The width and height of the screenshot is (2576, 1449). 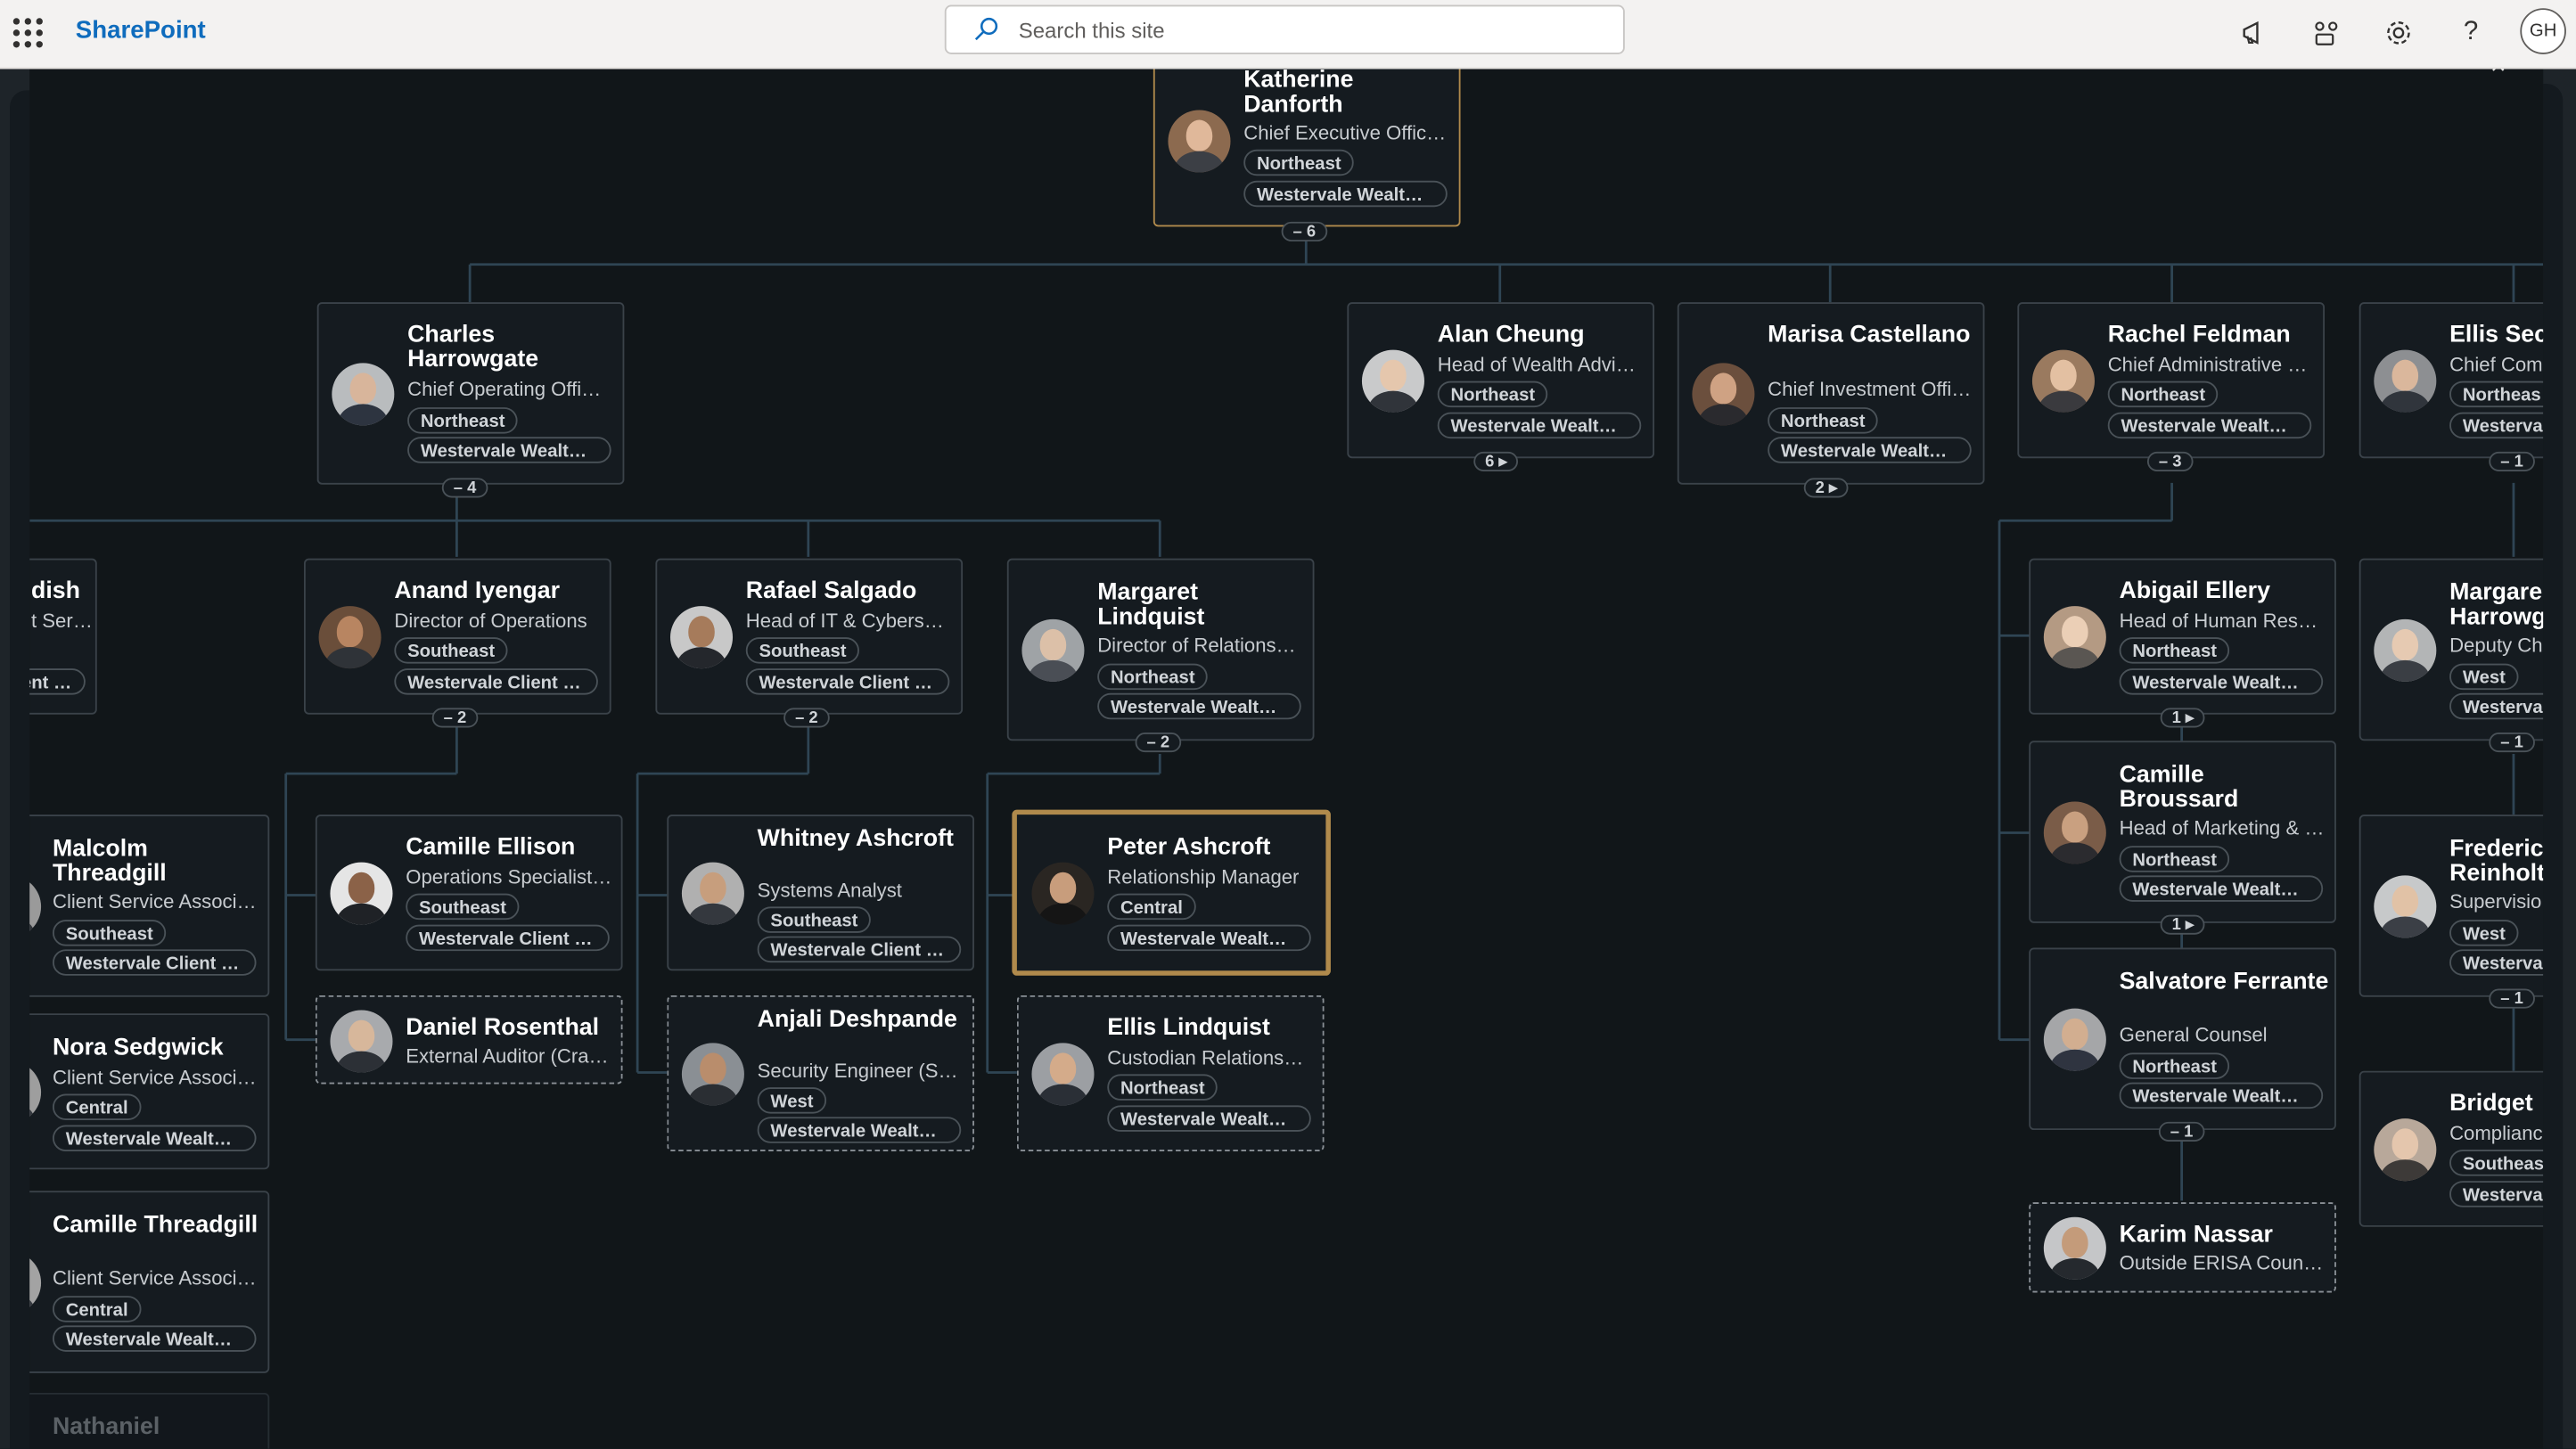 I want to click on megaphone-icon, so click(x=2254, y=33).